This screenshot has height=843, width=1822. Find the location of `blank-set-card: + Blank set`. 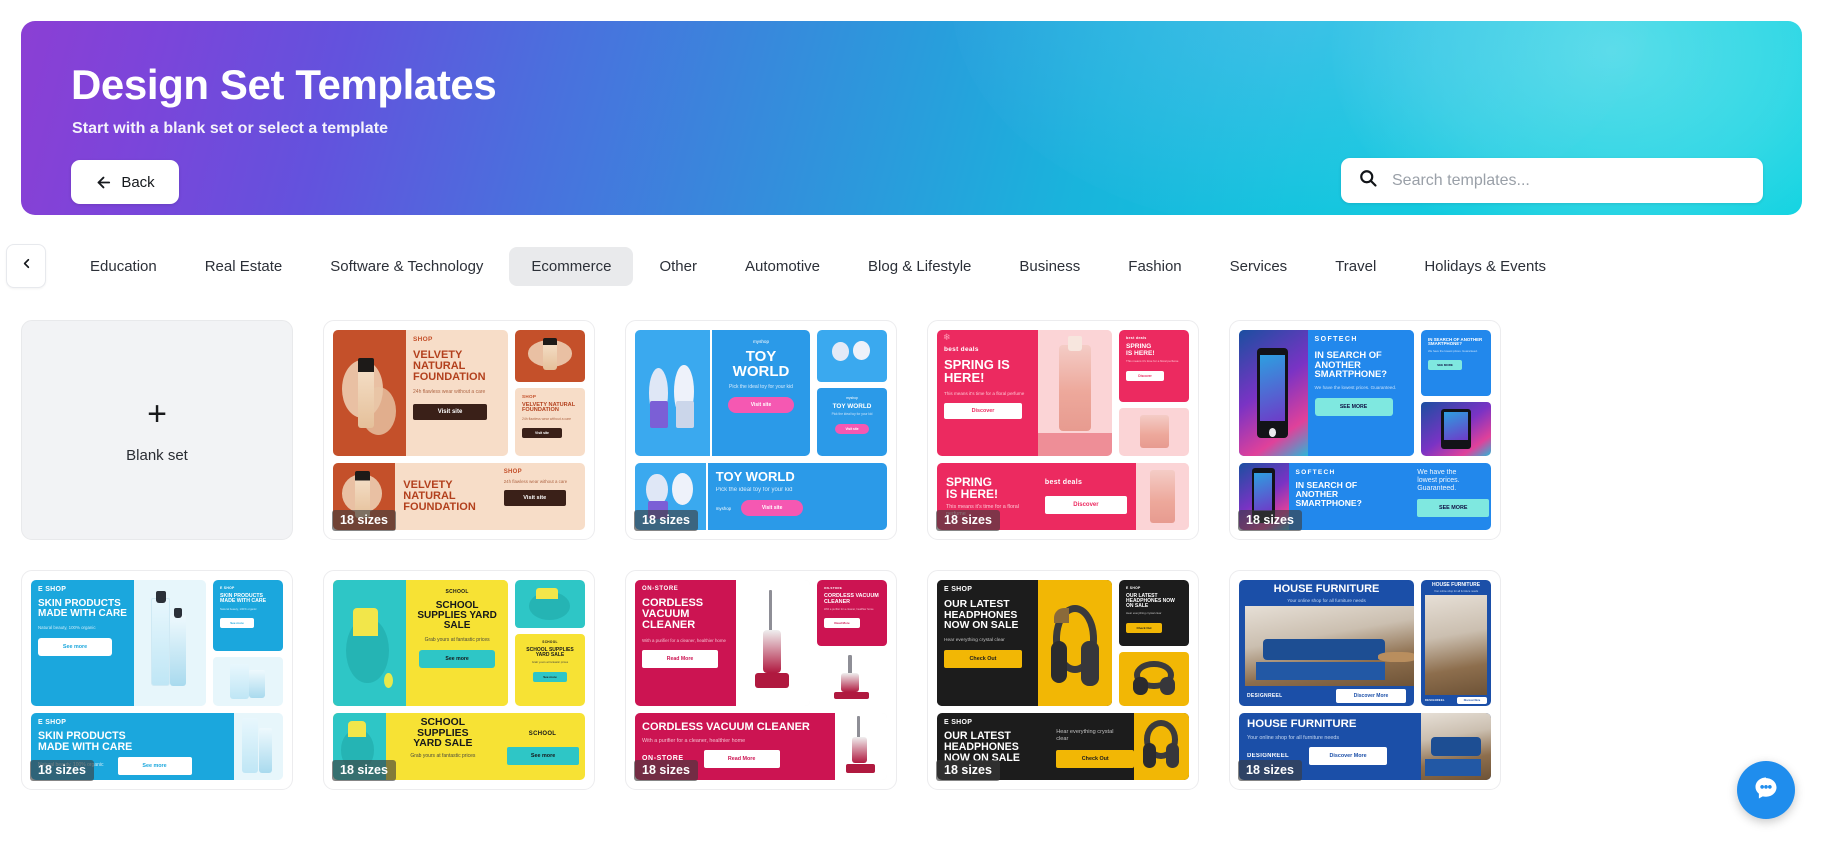

blank-set-card: + Blank set is located at coordinates (157, 430).